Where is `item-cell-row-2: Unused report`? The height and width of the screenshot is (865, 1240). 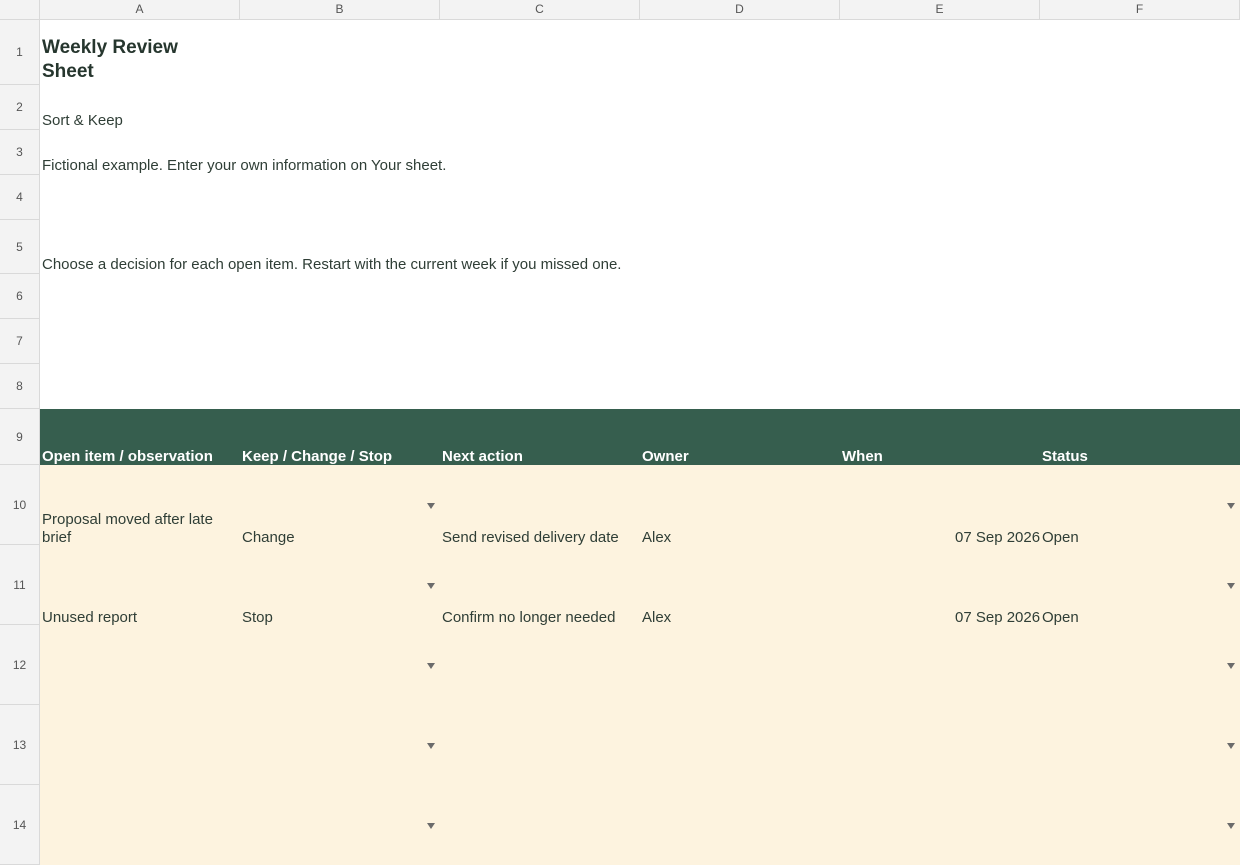
item-cell-row-2: Unused report is located at coordinates (89, 618).